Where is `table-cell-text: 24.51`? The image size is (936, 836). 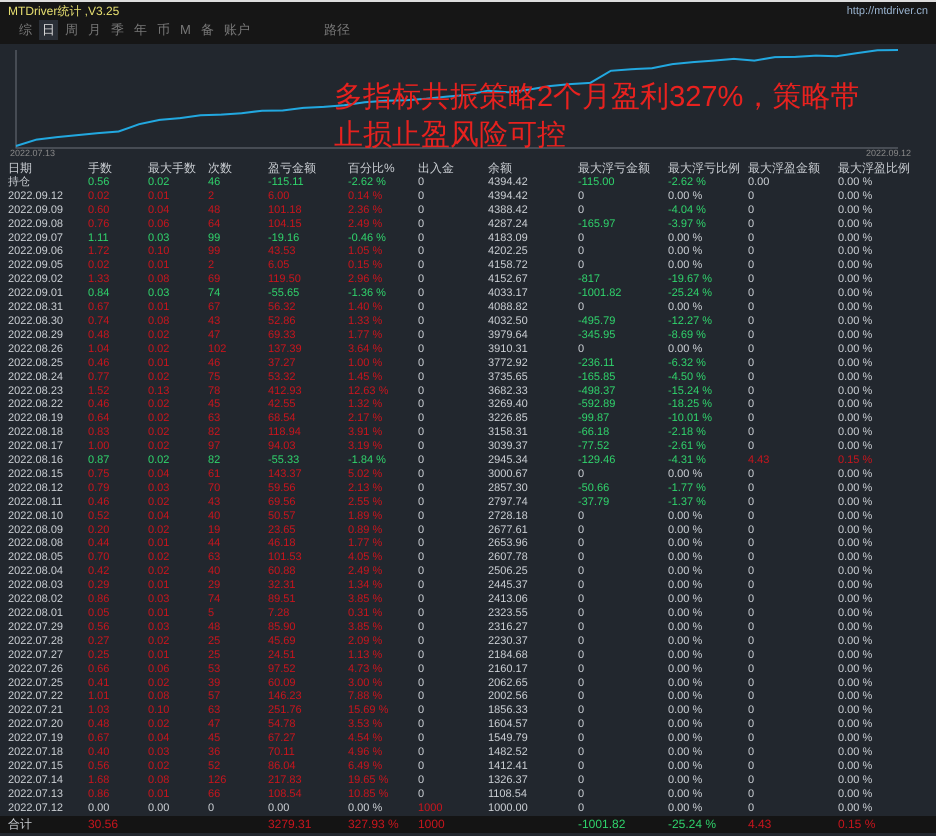
table-cell-text: 24.51 is located at coordinates (282, 655).